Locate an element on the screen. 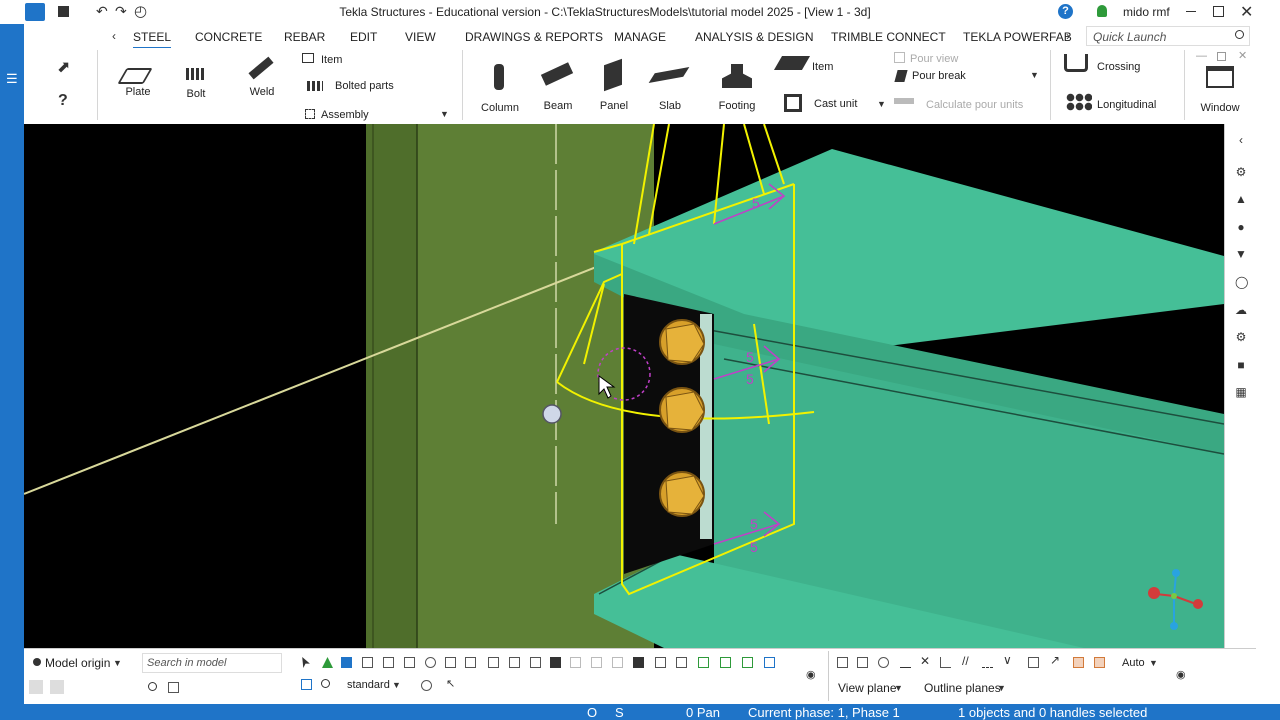 The width and height of the screenshot is (1280, 720). select-filter-icon is located at coordinates (769, 662).